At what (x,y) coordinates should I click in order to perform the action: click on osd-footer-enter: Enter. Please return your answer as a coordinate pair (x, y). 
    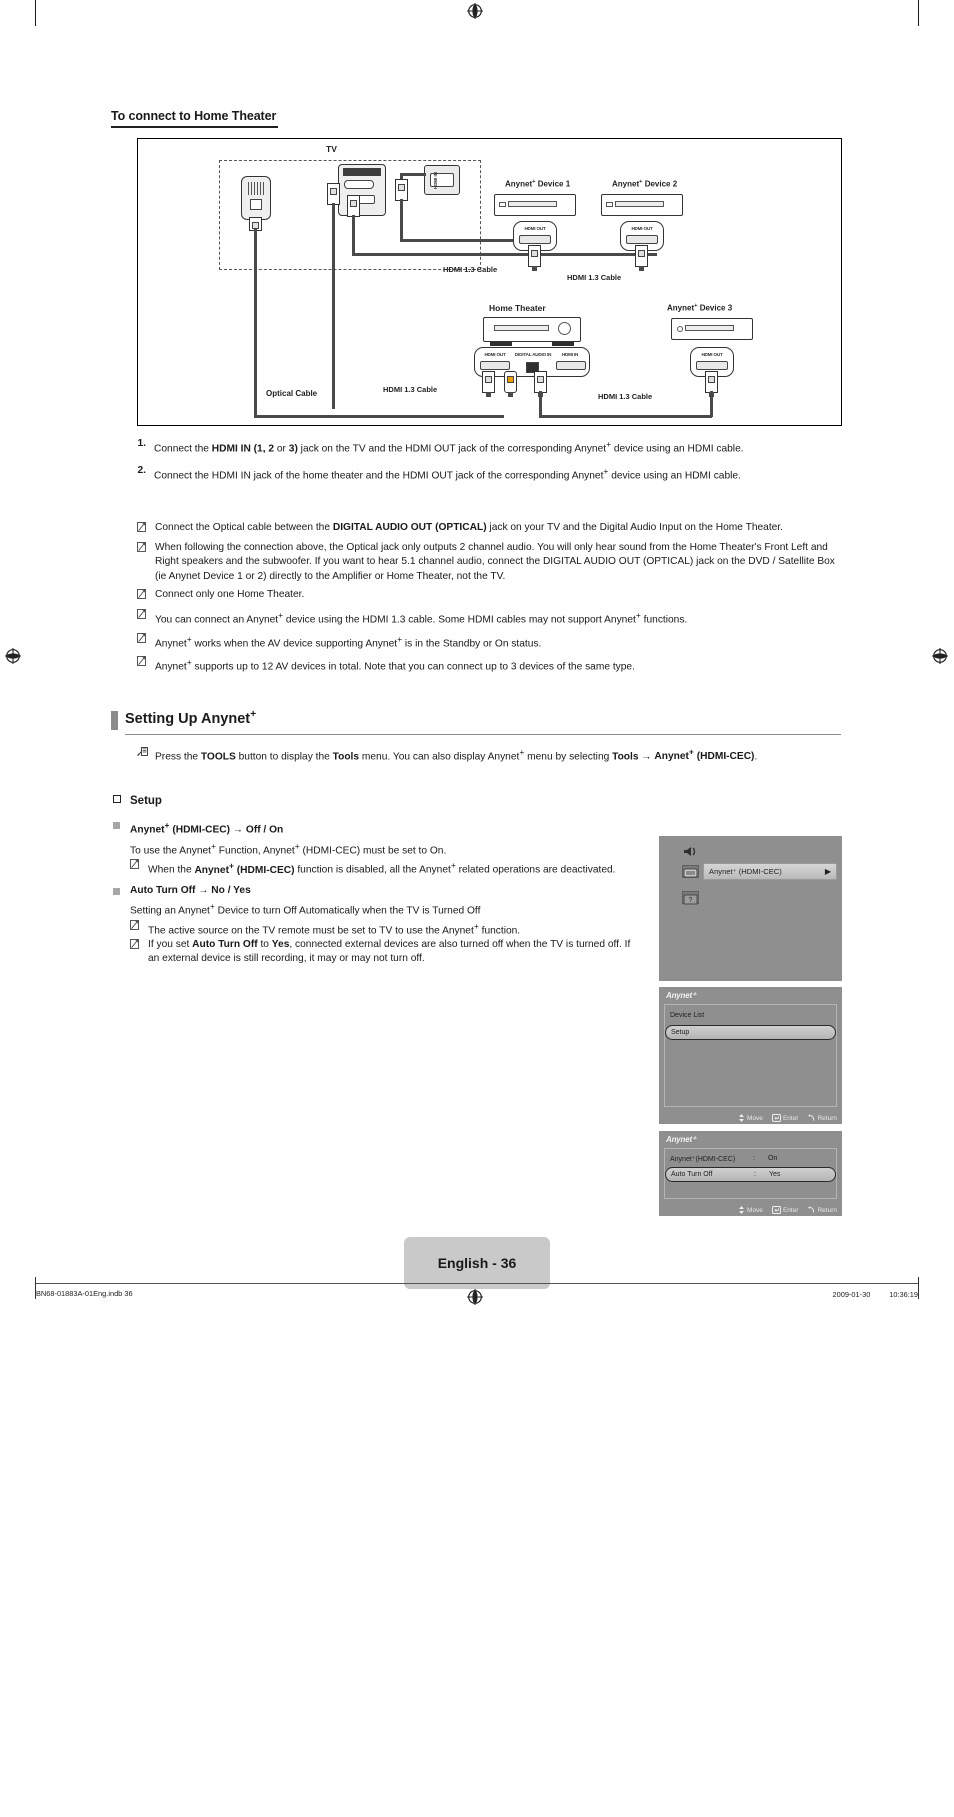
    Looking at the image, I should click on (784, 1210).